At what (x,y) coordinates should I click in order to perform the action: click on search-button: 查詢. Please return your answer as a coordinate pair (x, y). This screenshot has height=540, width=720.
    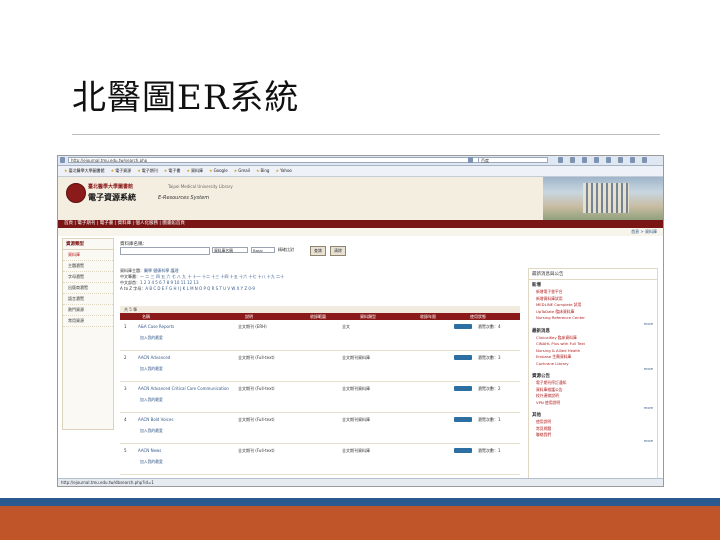
    Looking at the image, I should click on (318, 251).